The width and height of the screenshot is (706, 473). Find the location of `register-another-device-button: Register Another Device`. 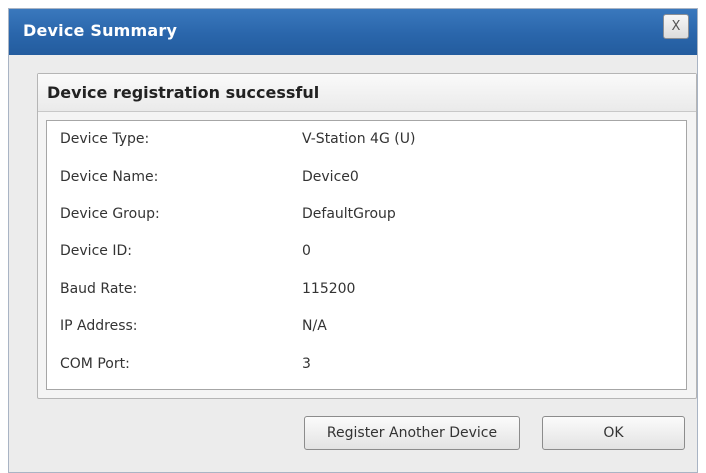

register-another-device-button: Register Another Device is located at coordinates (412, 433).